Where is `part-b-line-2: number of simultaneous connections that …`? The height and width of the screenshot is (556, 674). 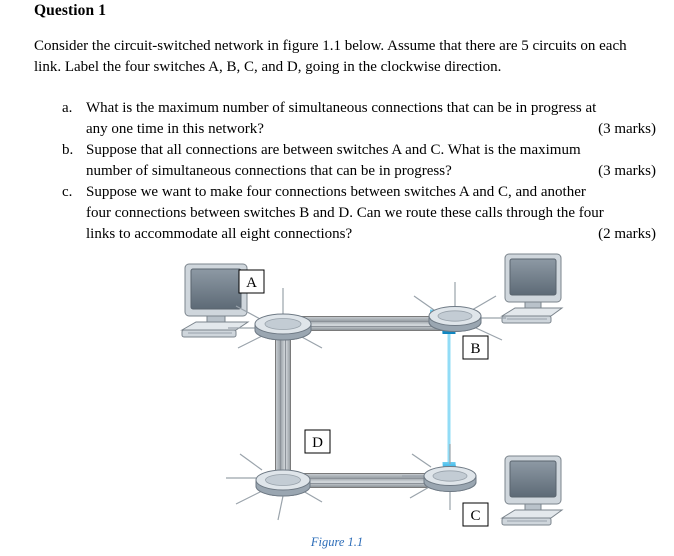
part-b-line-2: number of simultaneous connections that … is located at coordinates (269, 171).